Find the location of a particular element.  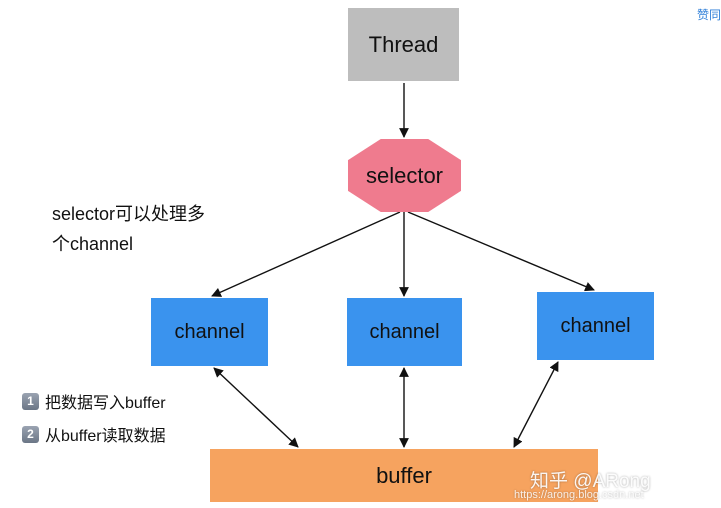

thread-box: Thread is located at coordinates (403, 44).